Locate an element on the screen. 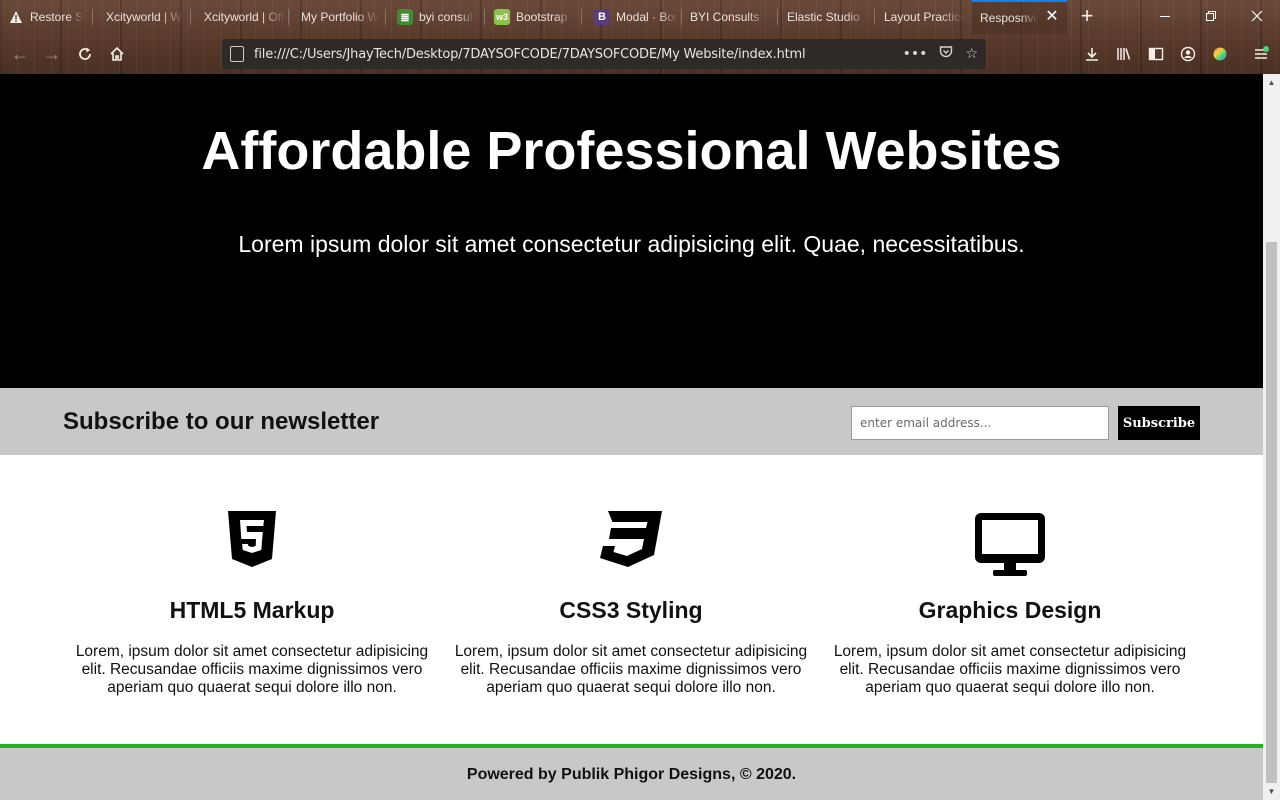 The image size is (1280, 800). feature-title: CSS3 Styling is located at coordinates (631, 610).